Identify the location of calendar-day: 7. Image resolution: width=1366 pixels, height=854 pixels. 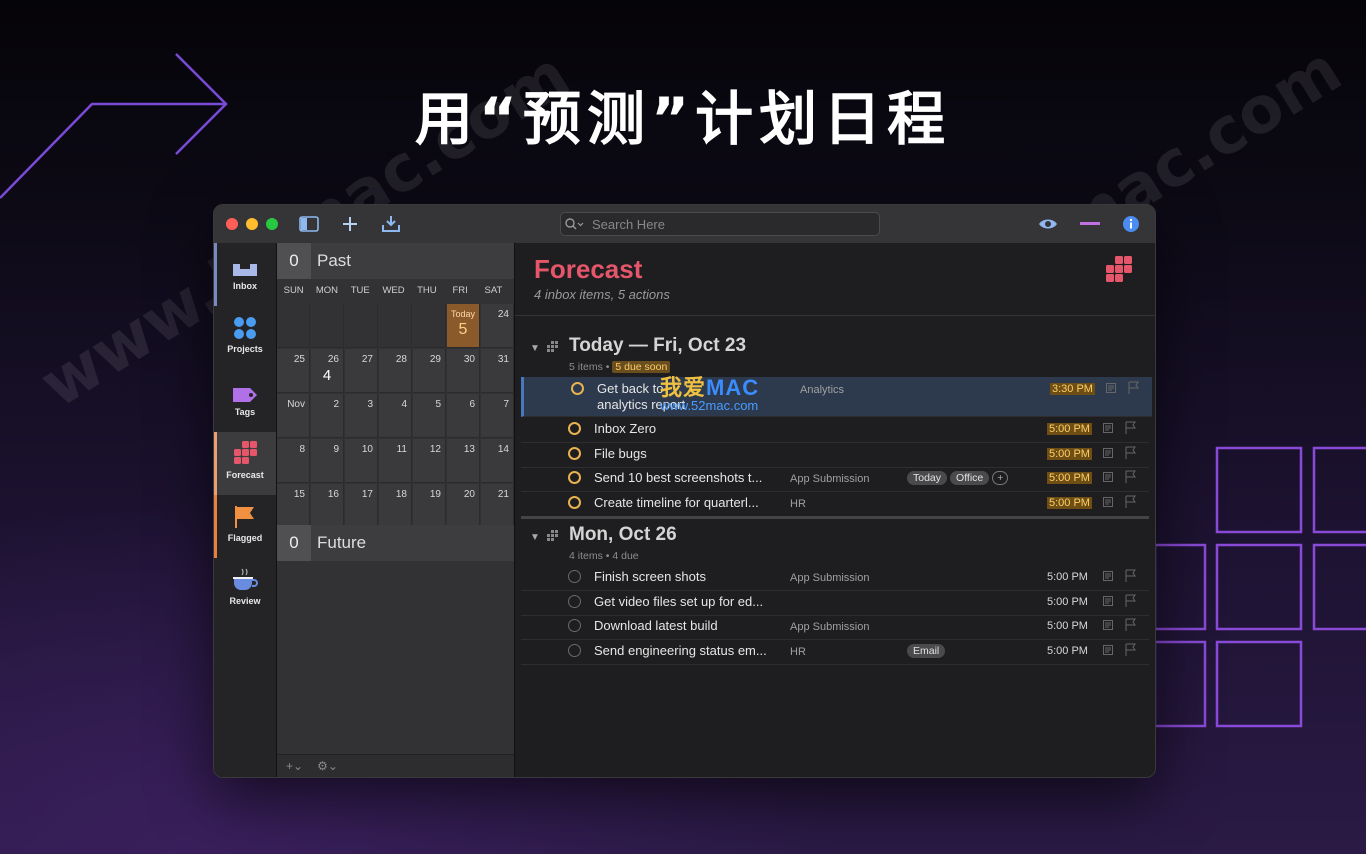
(497, 416).